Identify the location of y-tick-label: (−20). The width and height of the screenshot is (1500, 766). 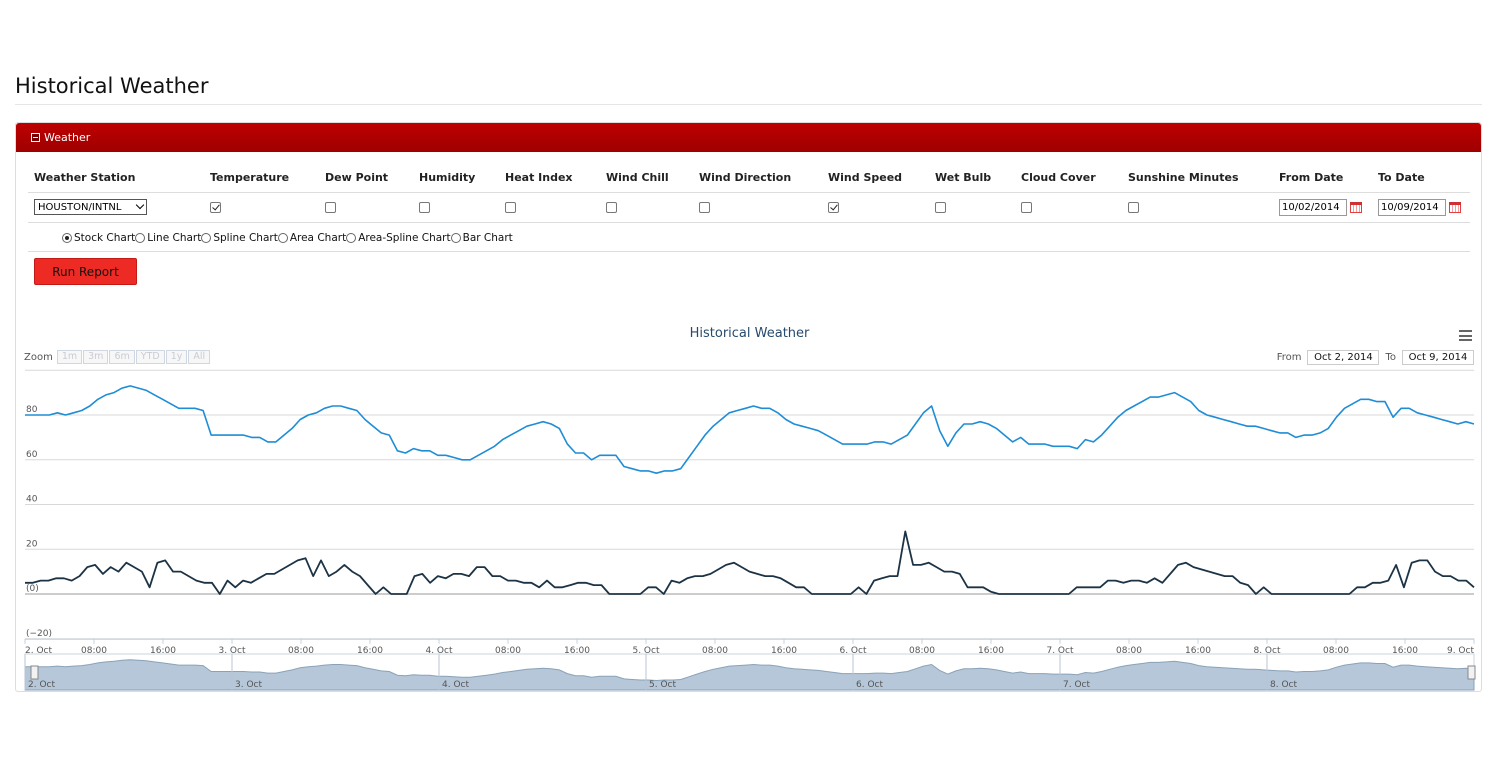
(39, 634).